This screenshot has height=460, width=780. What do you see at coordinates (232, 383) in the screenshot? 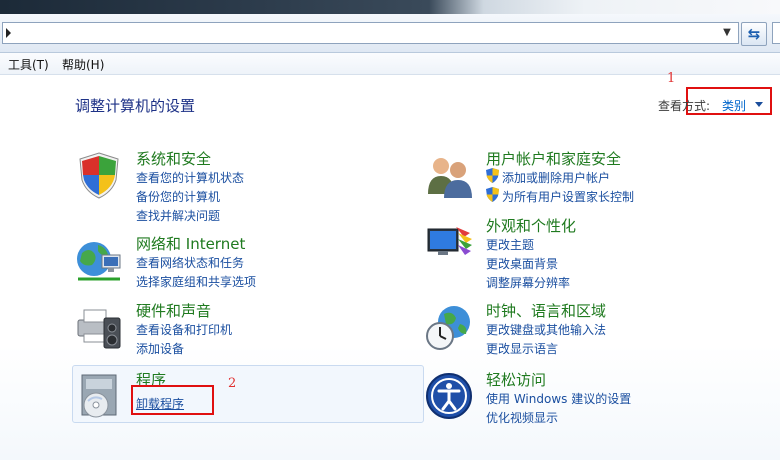
I see `annotation-number-2: 2` at bounding box center [232, 383].